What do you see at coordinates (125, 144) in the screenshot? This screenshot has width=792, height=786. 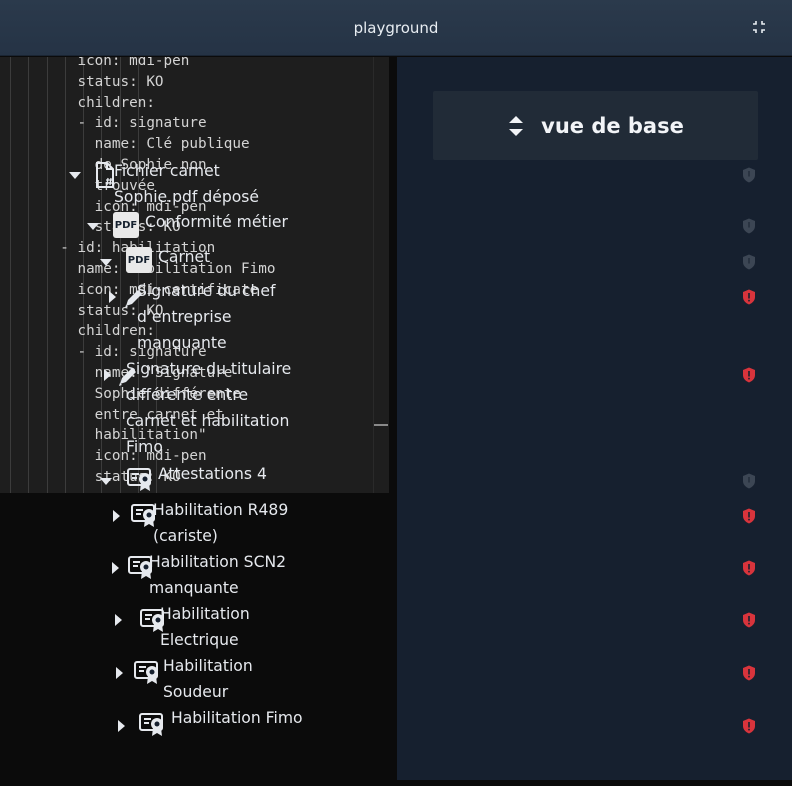 I see `code-line: name: Clé publique` at bounding box center [125, 144].